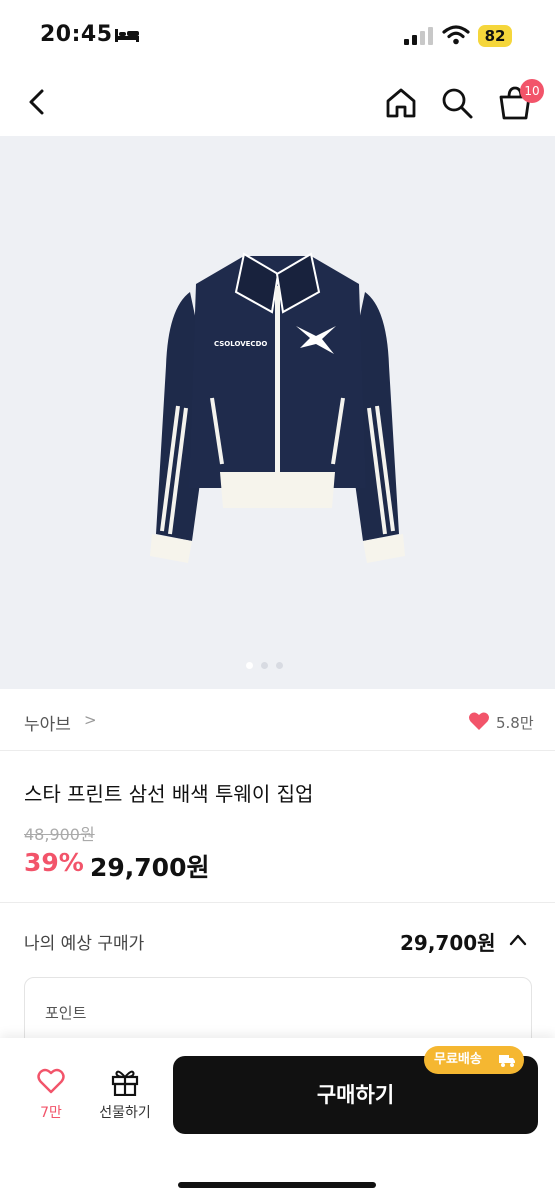  I want to click on battery-indicator: 82, so click(495, 36).